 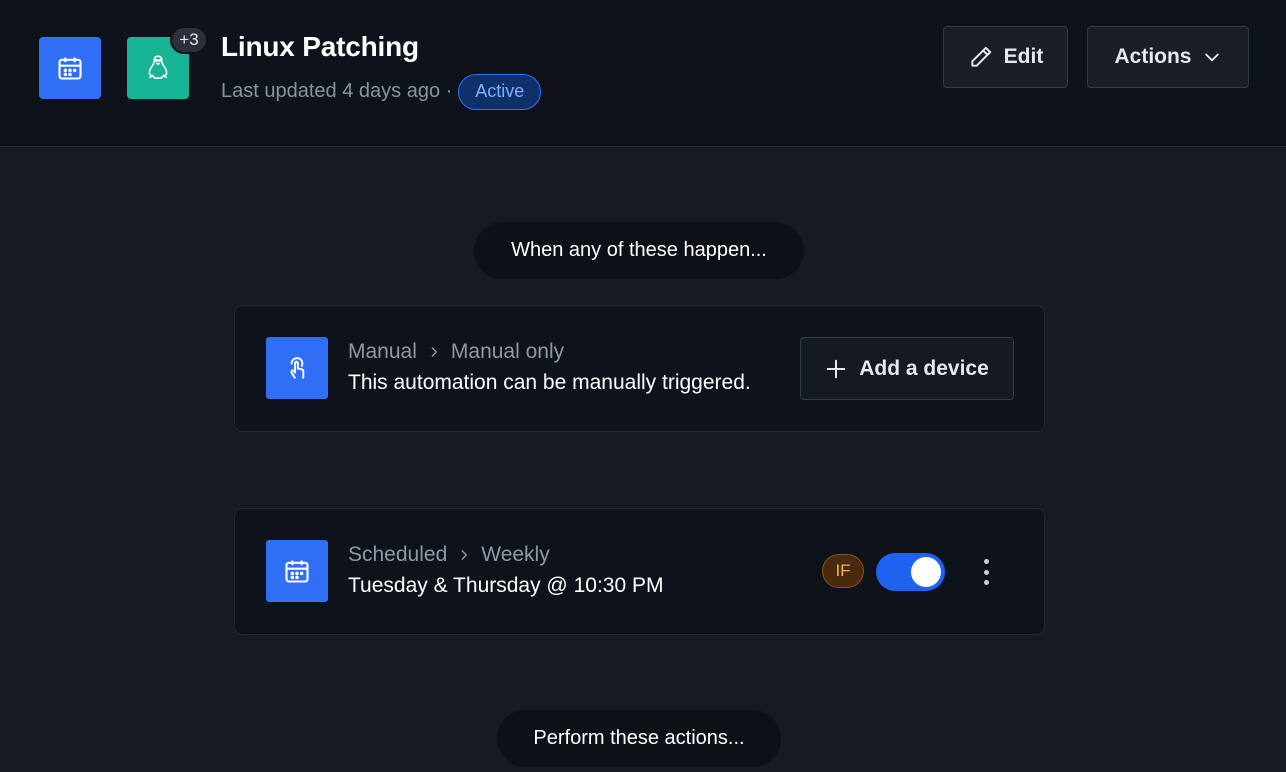 I want to click on status-badge: Active, so click(x=500, y=91).